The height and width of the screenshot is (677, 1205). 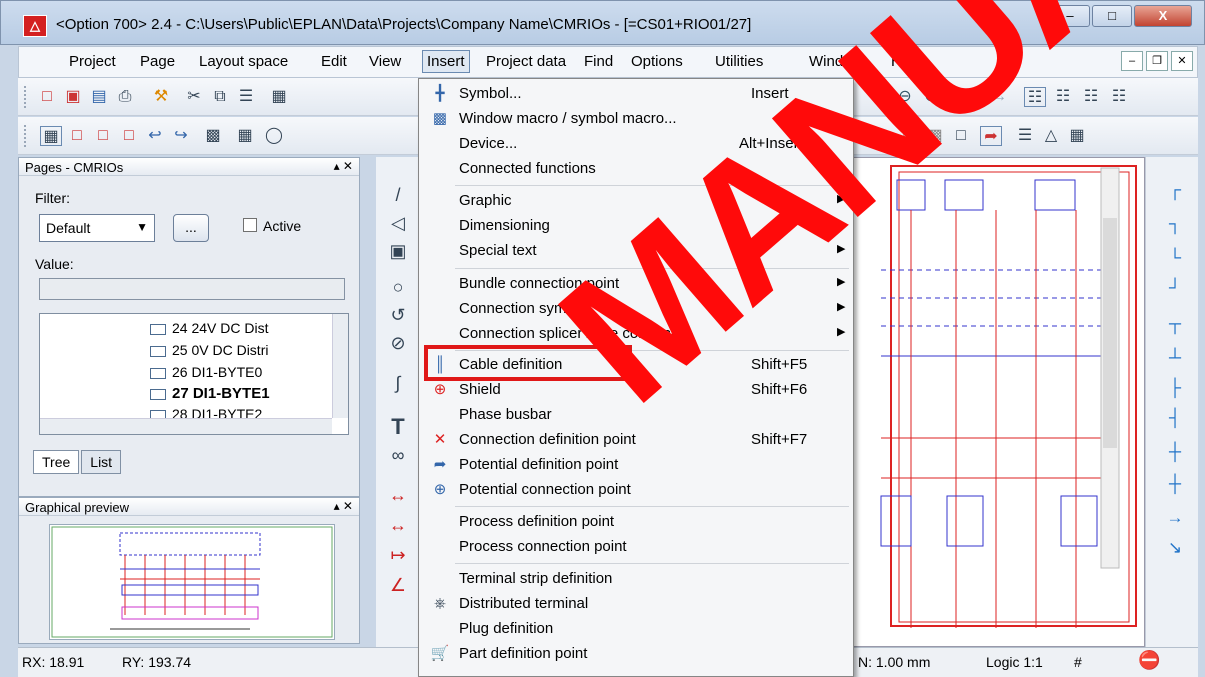 I want to click on t-node-up-icon: ┴, so click(x=1175, y=358).